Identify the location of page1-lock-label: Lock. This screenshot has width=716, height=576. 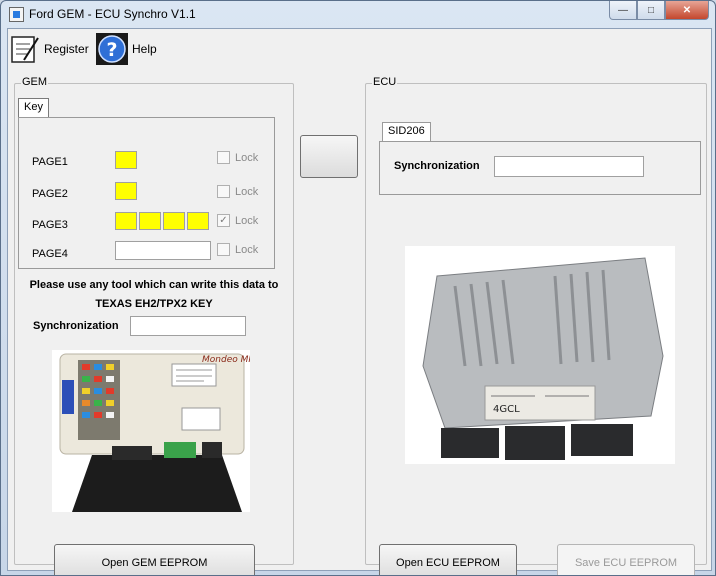
(247, 157).